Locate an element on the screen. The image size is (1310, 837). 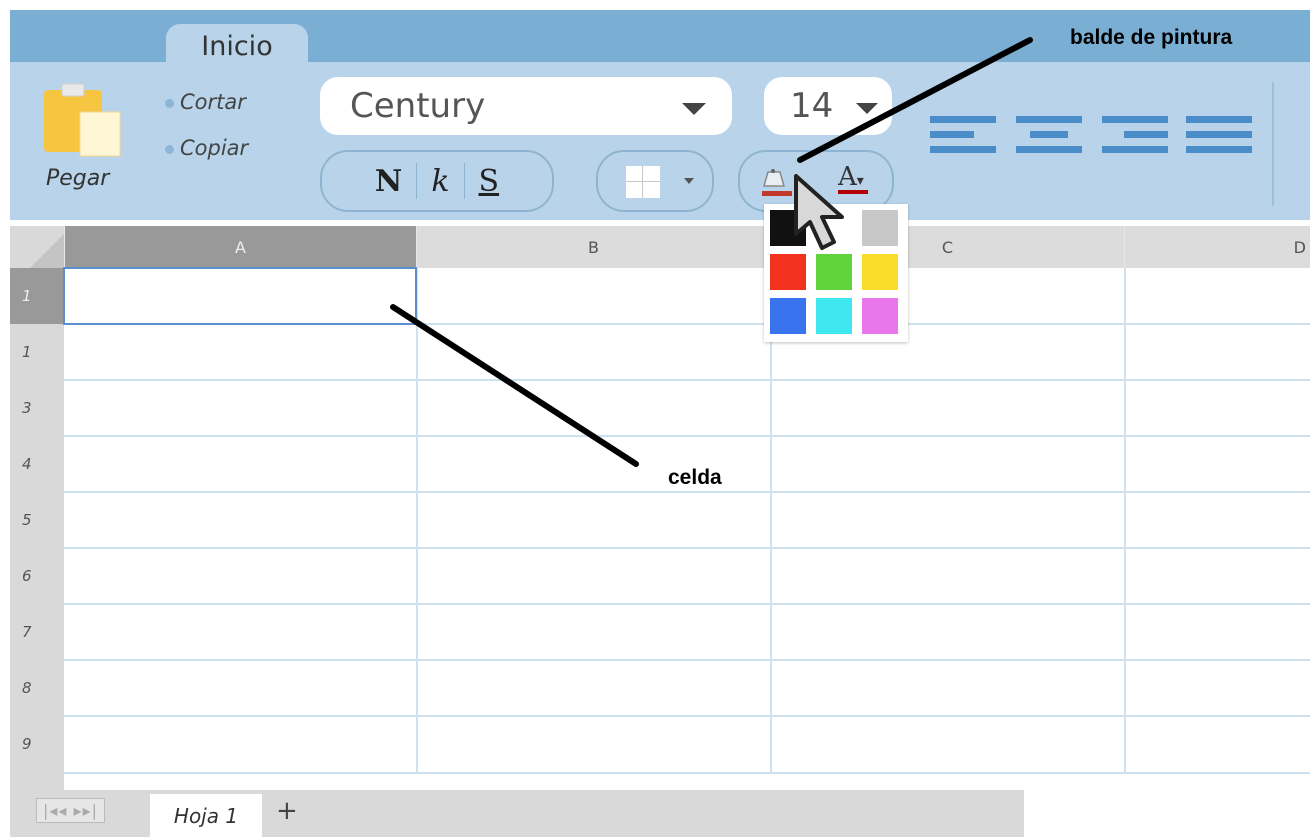
add-sheet-button: + is located at coordinates (287, 811).